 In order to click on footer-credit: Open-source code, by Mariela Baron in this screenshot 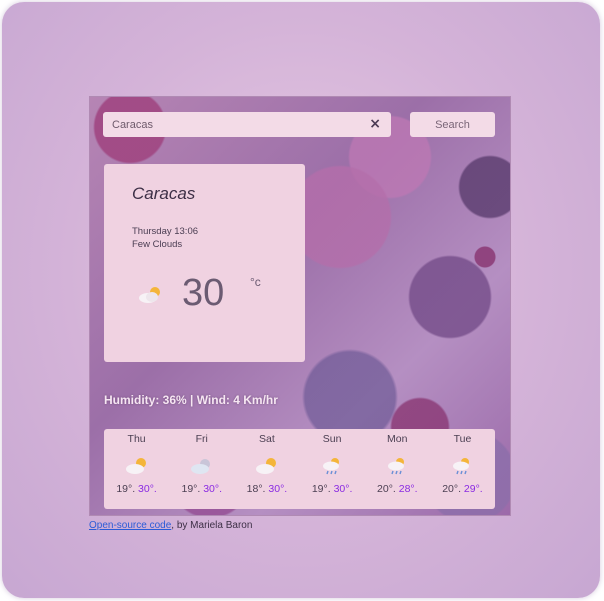, I will do `click(170, 525)`.